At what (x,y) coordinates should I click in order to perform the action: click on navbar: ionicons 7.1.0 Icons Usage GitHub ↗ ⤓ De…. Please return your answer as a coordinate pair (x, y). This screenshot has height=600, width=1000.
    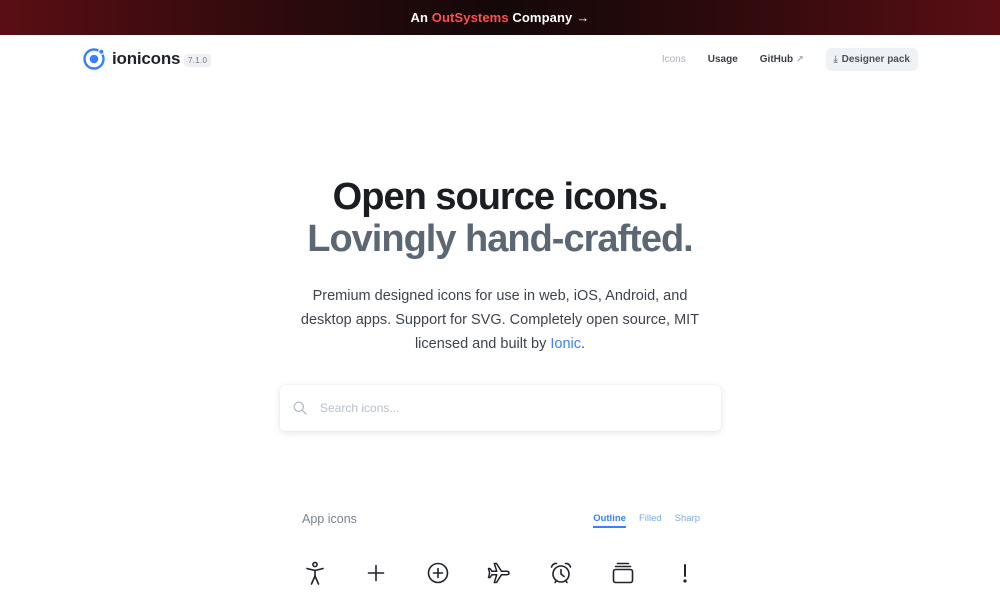
    Looking at the image, I should click on (500, 59).